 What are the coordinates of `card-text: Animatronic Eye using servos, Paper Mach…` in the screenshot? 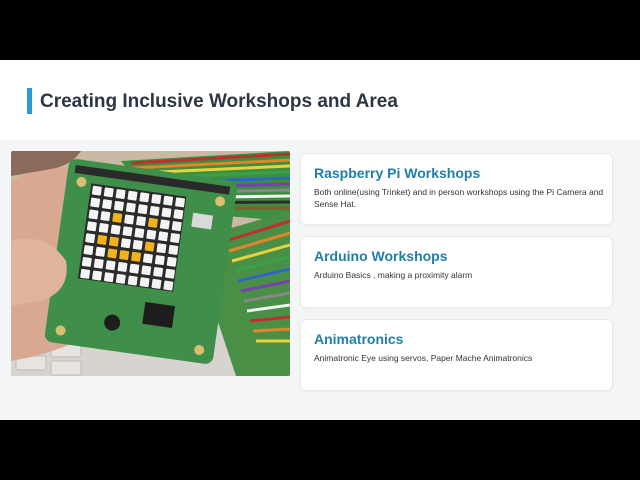 It's located at (423, 358).